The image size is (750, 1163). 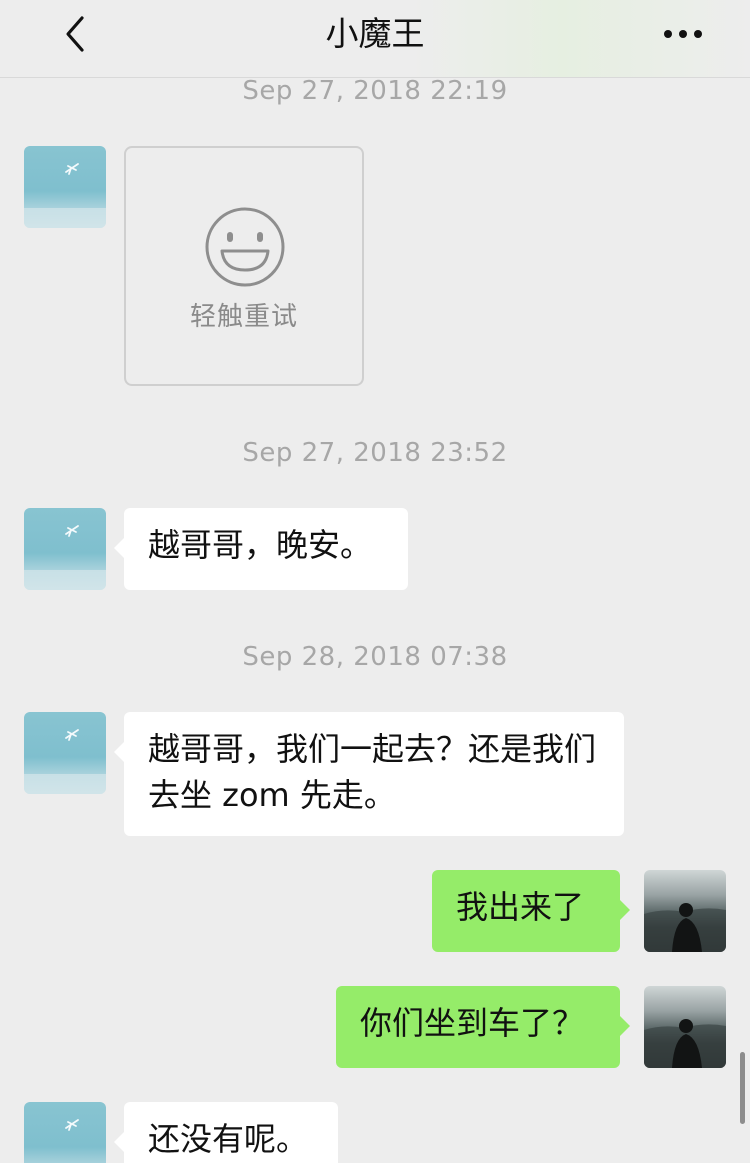 I want to click on outgoing-message-bubble: 我出来了, so click(x=531, y=911).